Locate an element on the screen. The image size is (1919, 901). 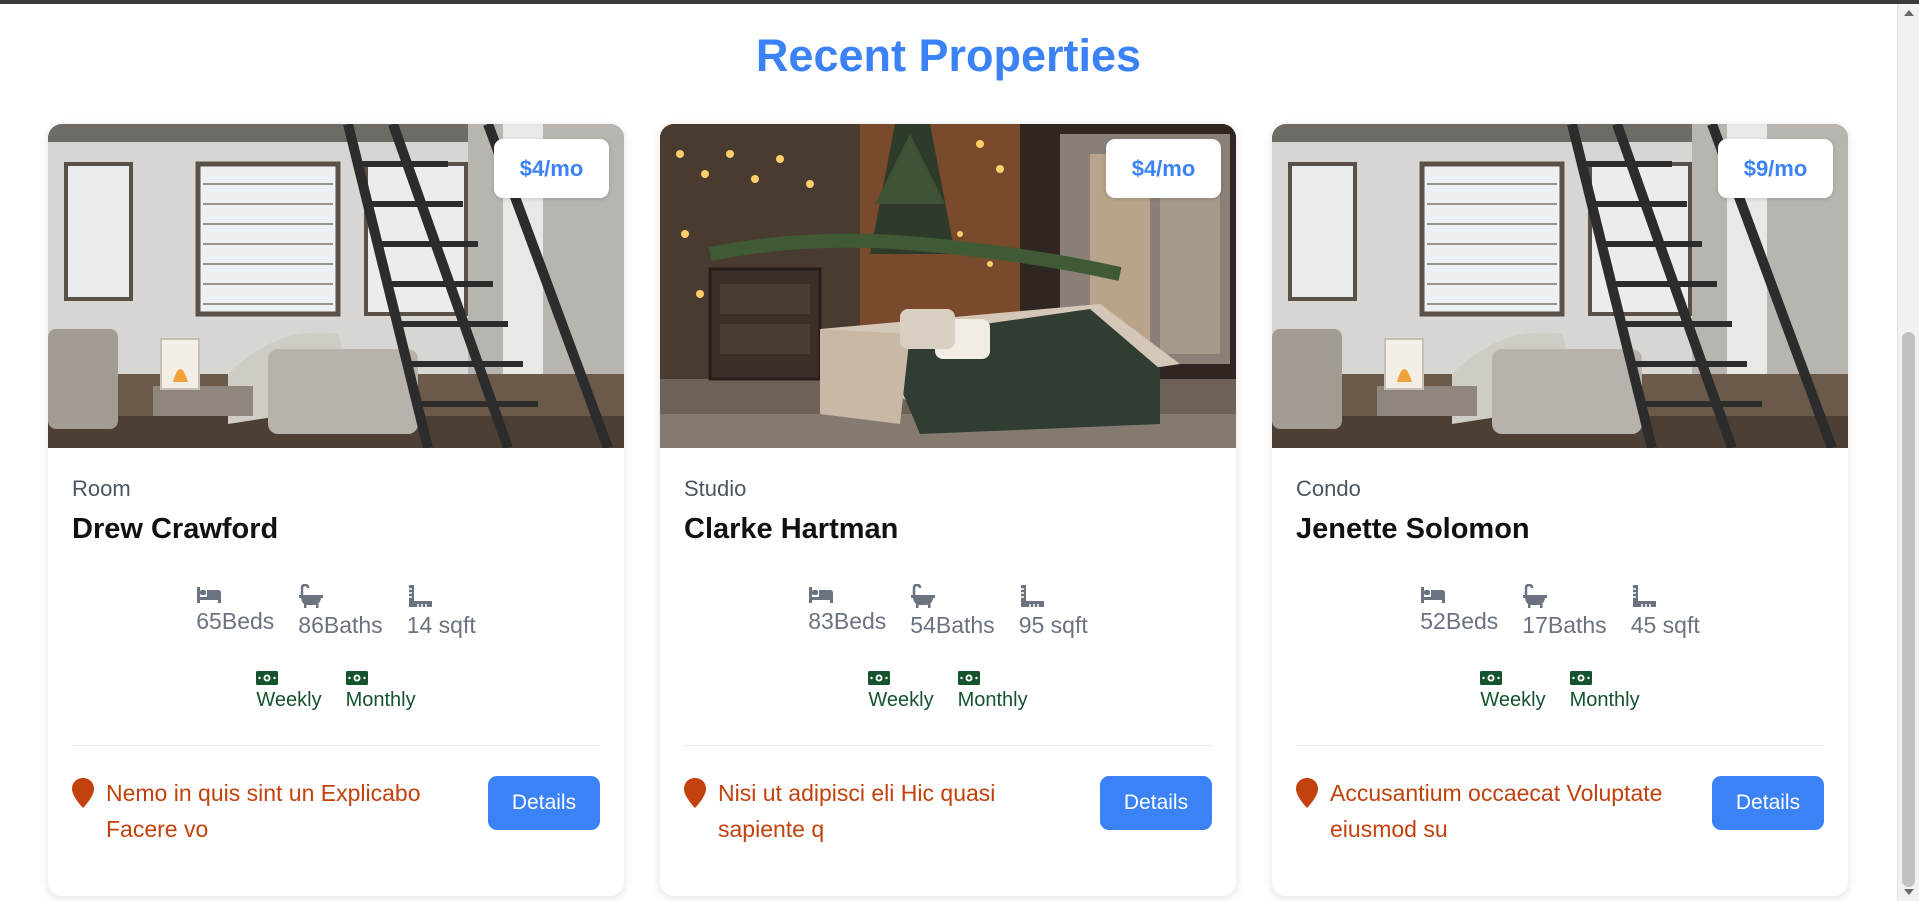
area-stat: 45 sqft is located at coordinates (1665, 611).